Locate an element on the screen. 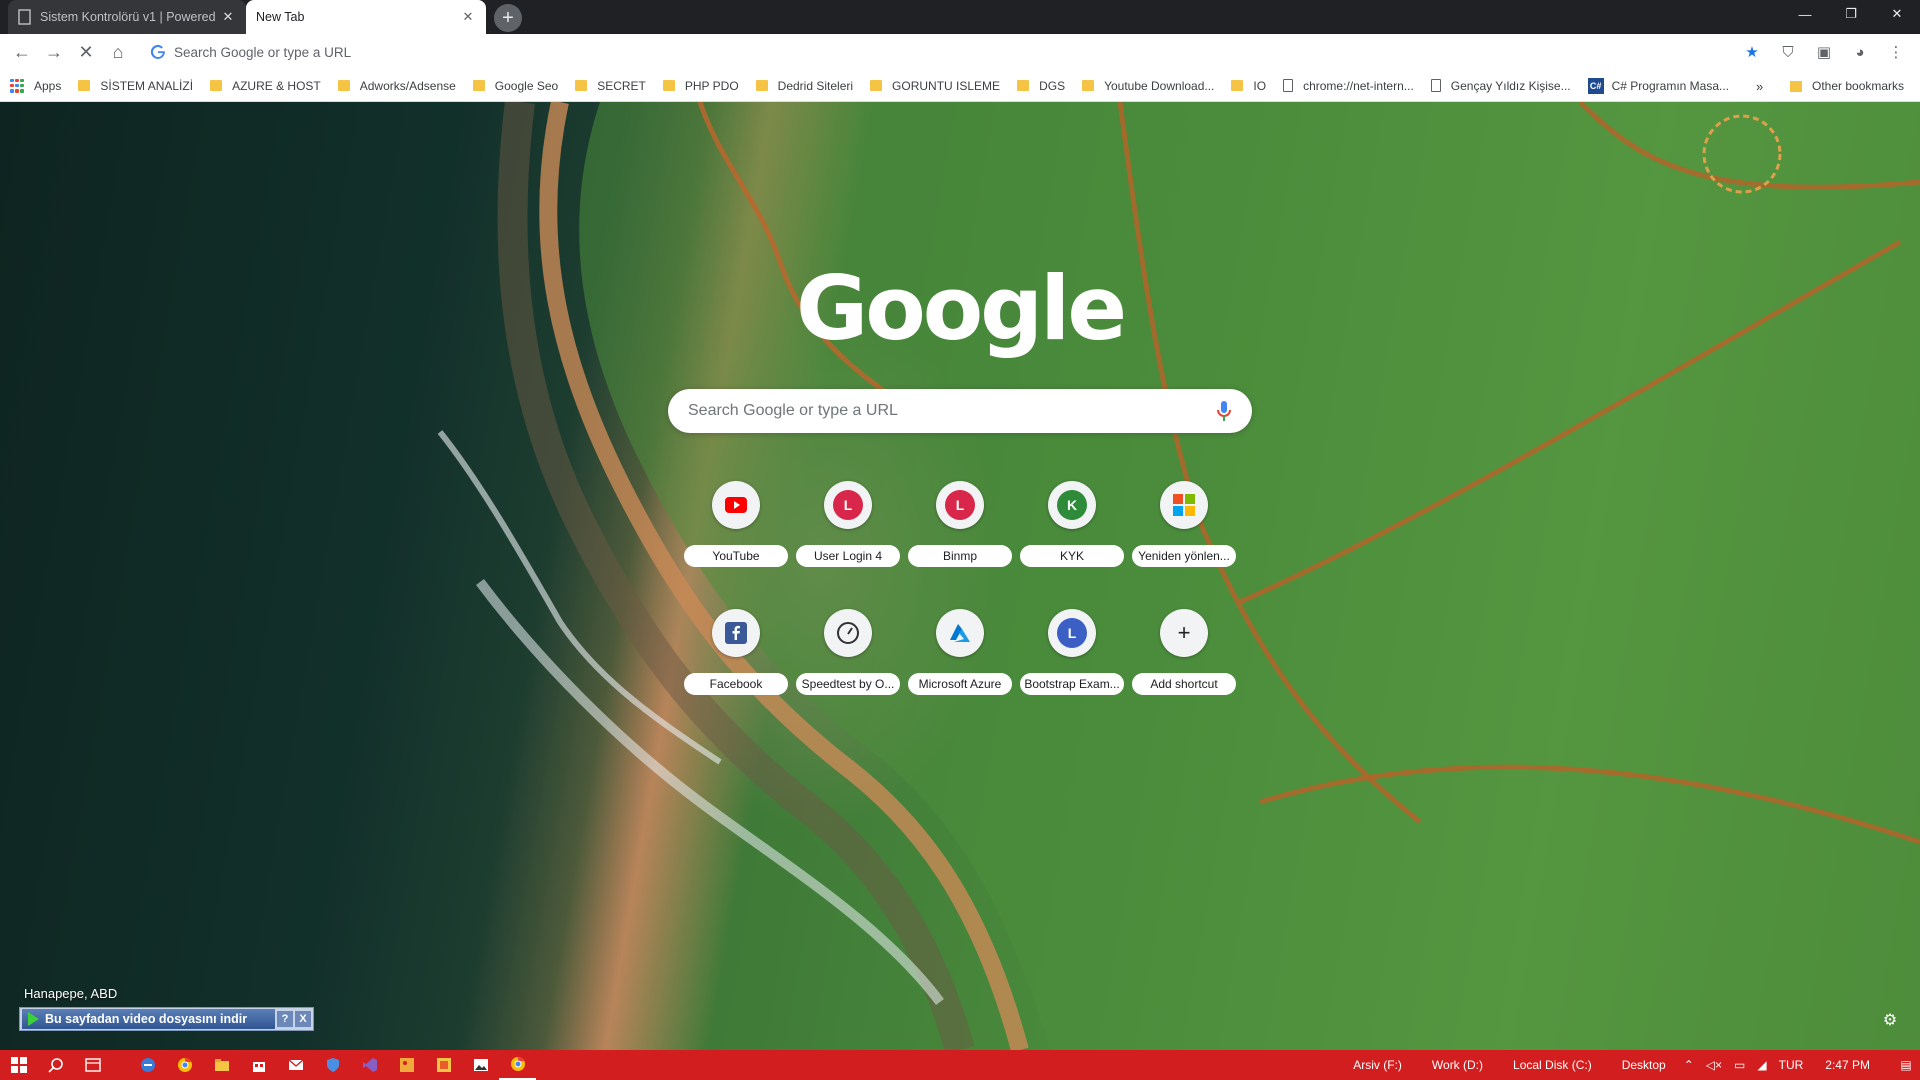 This screenshot has height=1080, width=1920. background-location: Hanapepe, ABD is located at coordinates (70, 993).